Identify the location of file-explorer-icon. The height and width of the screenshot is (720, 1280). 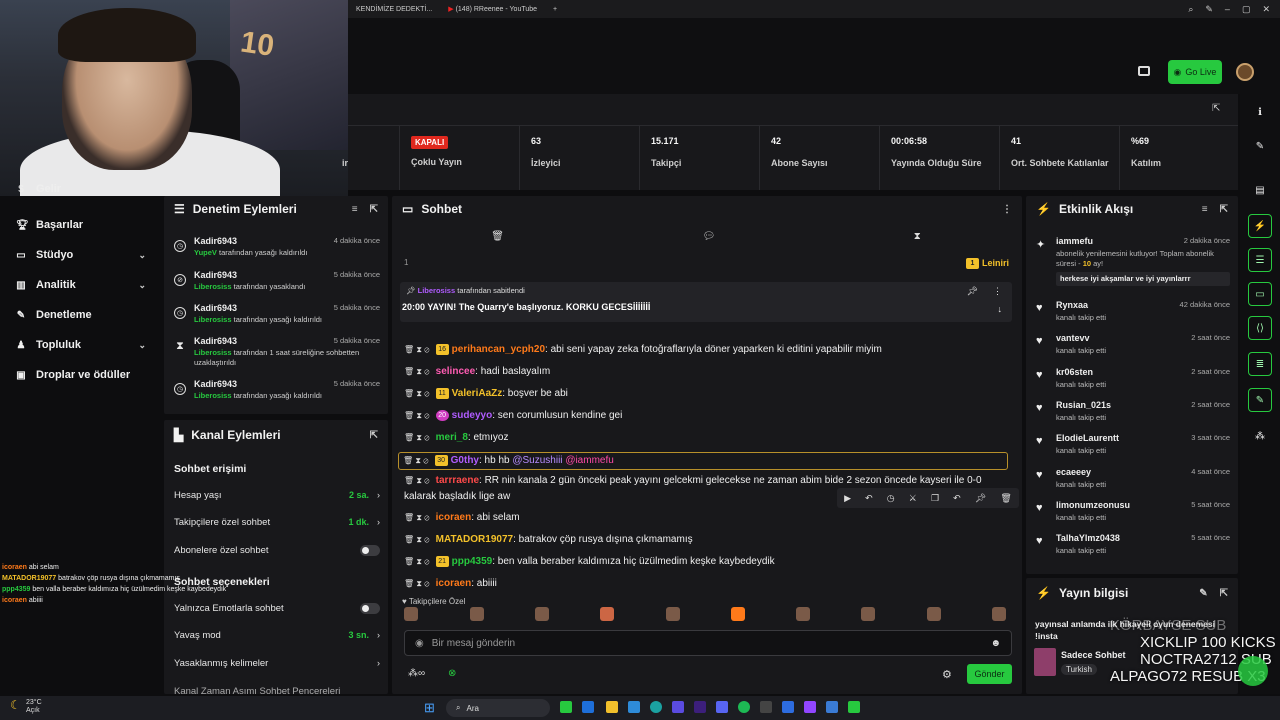
(612, 707).